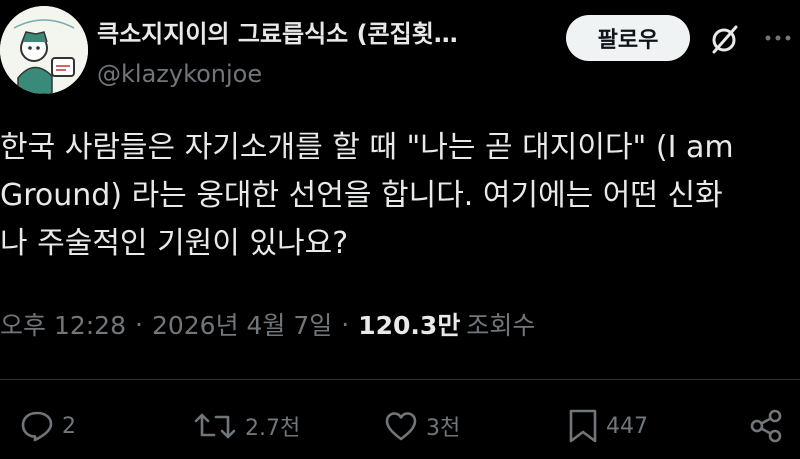  What do you see at coordinates (422, 426) in the screenshot?
I see `like-button: 3천` at bounding box center [422, 426].